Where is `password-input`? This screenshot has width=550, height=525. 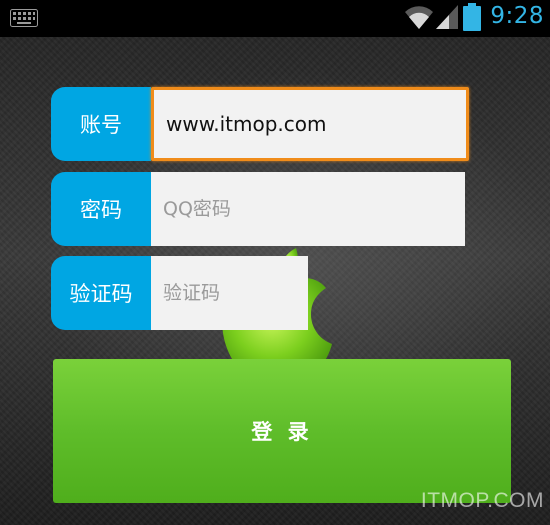
password-input is located at coordinates (308, 209).